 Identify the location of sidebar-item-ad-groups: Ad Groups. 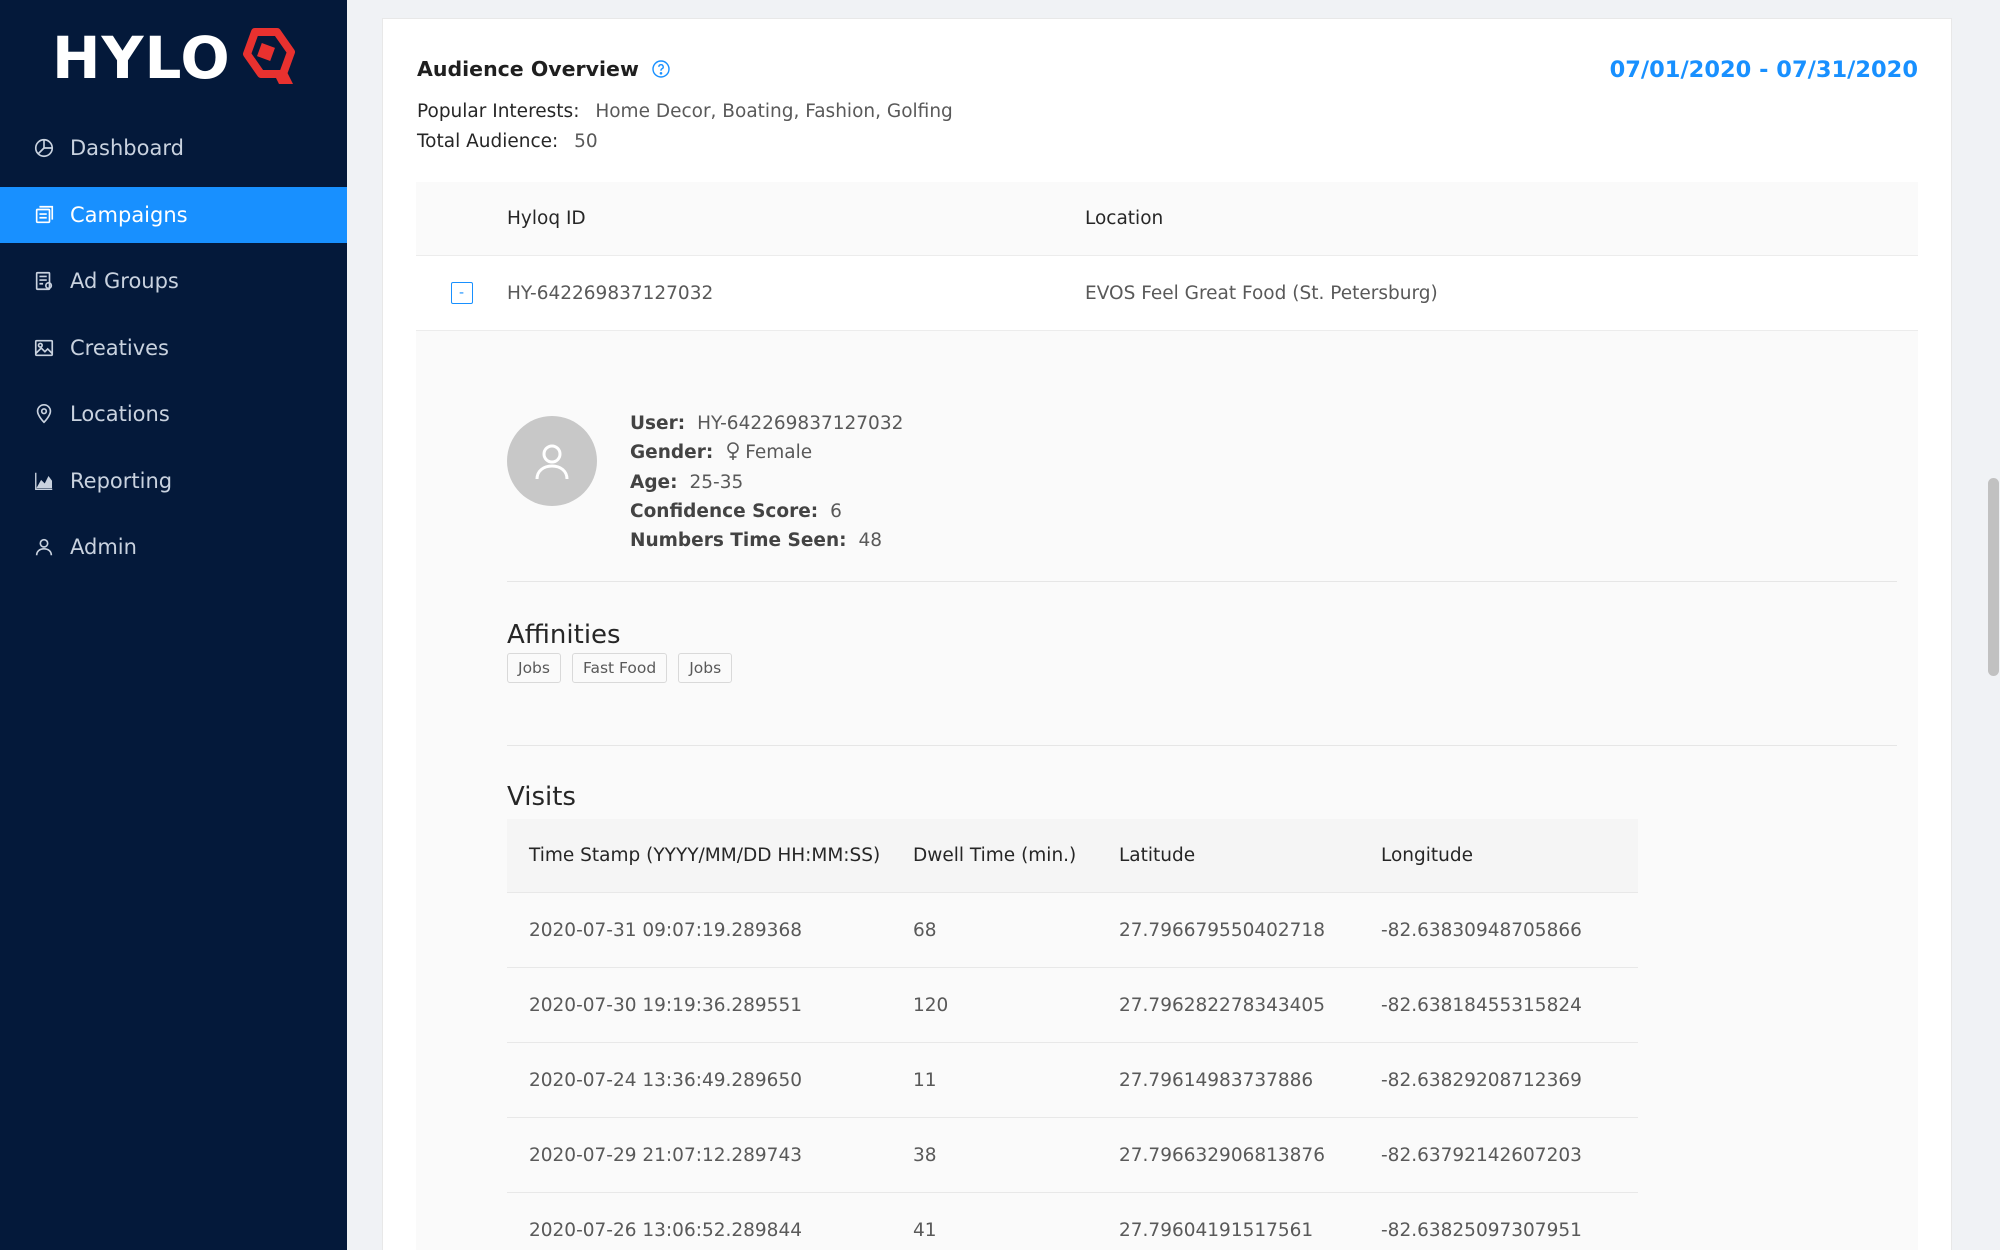
(173, 281).